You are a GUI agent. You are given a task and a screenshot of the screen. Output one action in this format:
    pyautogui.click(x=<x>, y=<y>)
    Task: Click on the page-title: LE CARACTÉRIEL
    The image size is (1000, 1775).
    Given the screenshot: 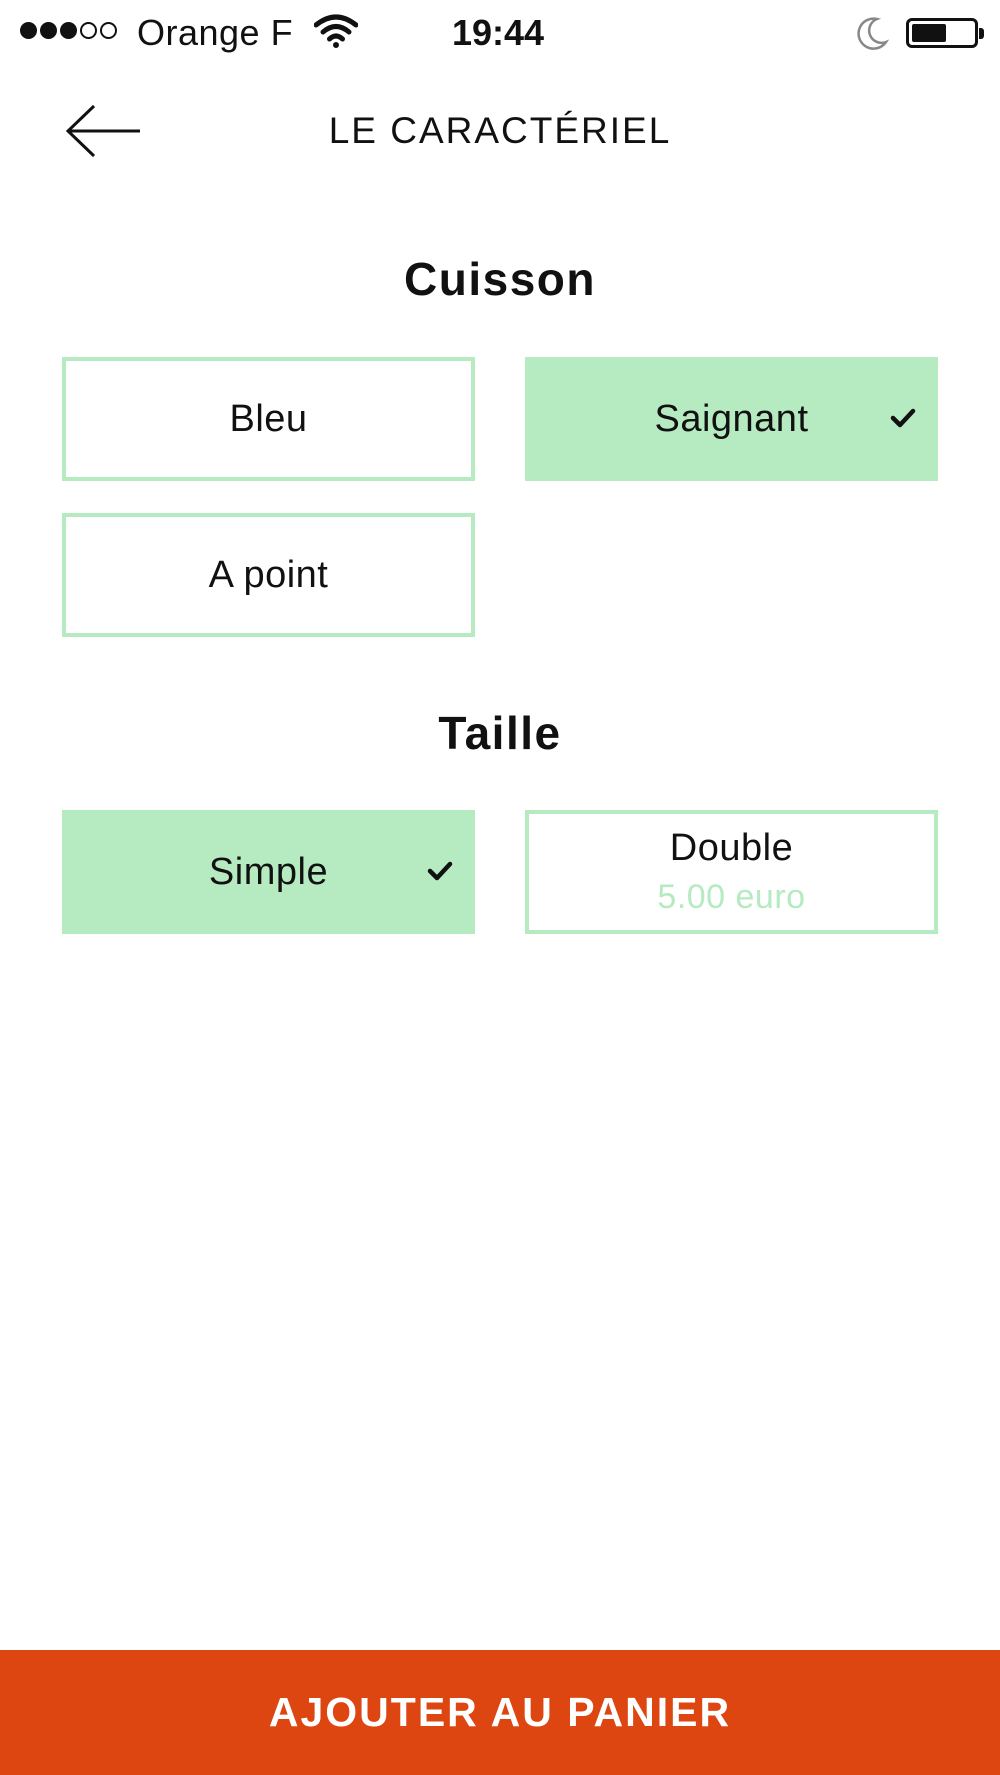 What is the action you would take?
    pyautogui.click(x=500, y=130)
    